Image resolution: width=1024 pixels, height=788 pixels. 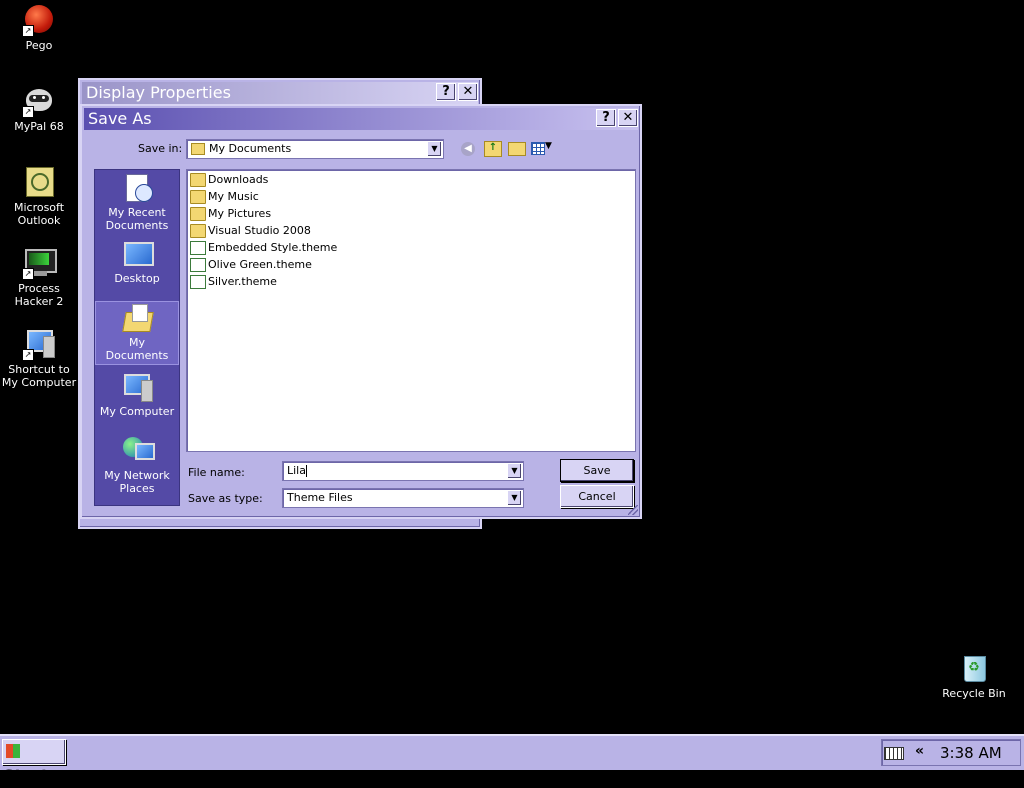 What do you see at coordinates (39, 376) in the screenshot?
I see `desktop-icon-label: Shortcut to My Computer` at bounding box center [39, 376].